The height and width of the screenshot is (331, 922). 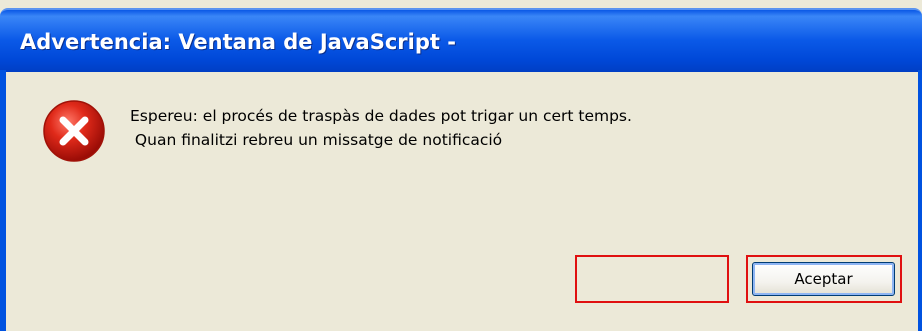 What do you see at coordinates (652, 279) in the screenshot?
I see `highlight-box-empty` at bounding box center [652, 279].